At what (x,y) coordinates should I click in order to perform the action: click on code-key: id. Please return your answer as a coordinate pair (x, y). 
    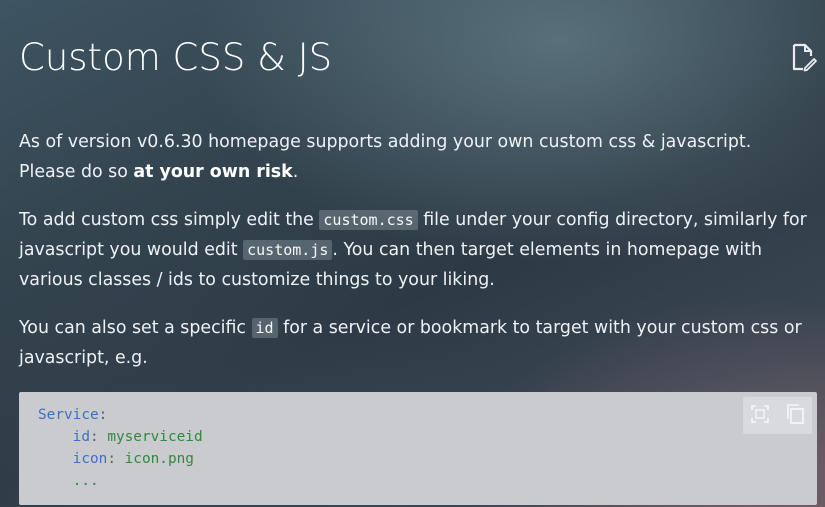
    Looking at the image, I should click on (81, 437).